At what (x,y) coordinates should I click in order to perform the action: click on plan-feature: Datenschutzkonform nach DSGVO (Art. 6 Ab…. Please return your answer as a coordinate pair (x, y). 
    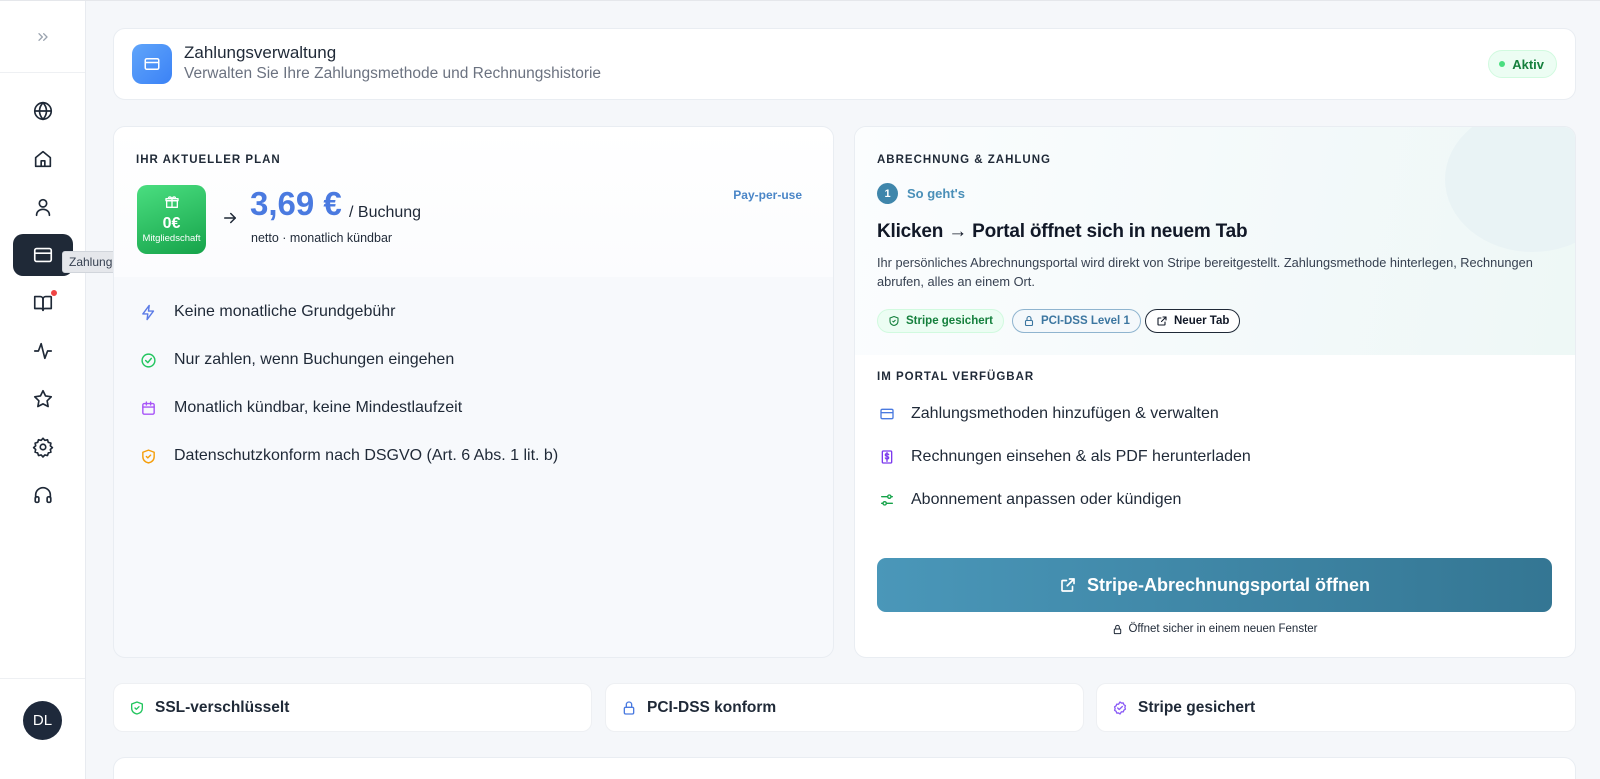
    Looking at the image, I should click on (349, 456).